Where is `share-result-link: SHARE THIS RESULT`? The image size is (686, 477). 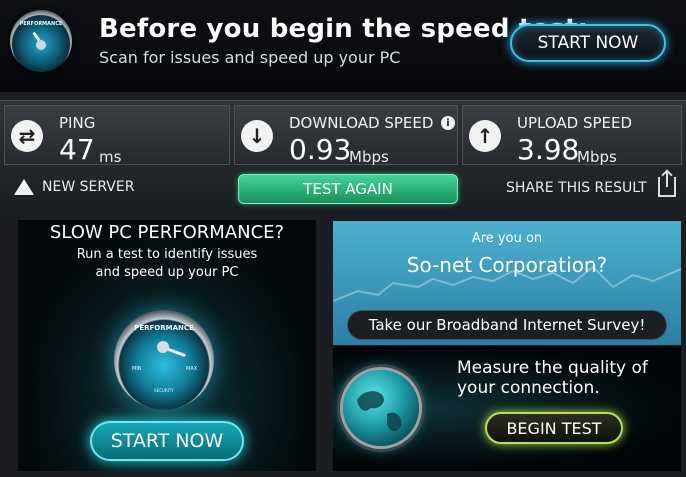 share-result-link: SHARE THIS RESULT is located at coordinates (576, 188).